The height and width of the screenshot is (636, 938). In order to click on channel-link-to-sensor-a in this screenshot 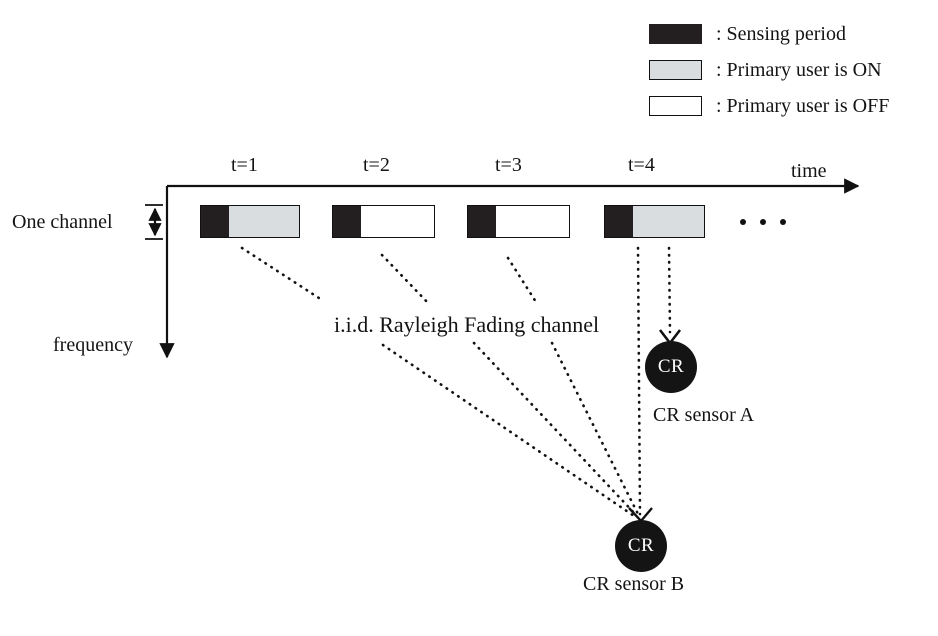, I will do `click(670, 296)`.